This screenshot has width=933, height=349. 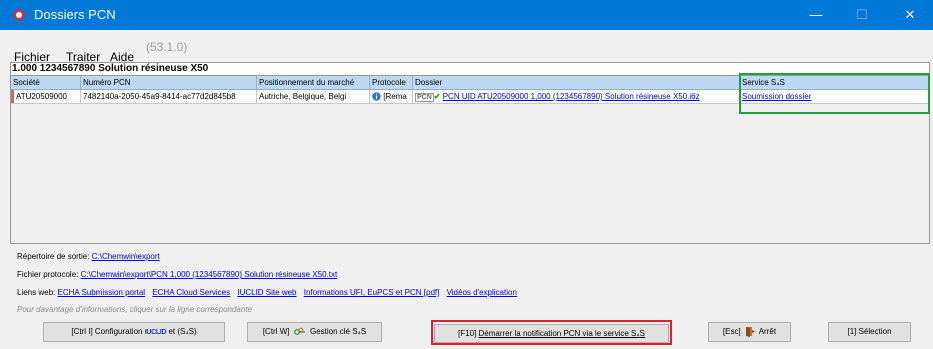 I want to click on minimize-button: —, so click(x=816, y=15).